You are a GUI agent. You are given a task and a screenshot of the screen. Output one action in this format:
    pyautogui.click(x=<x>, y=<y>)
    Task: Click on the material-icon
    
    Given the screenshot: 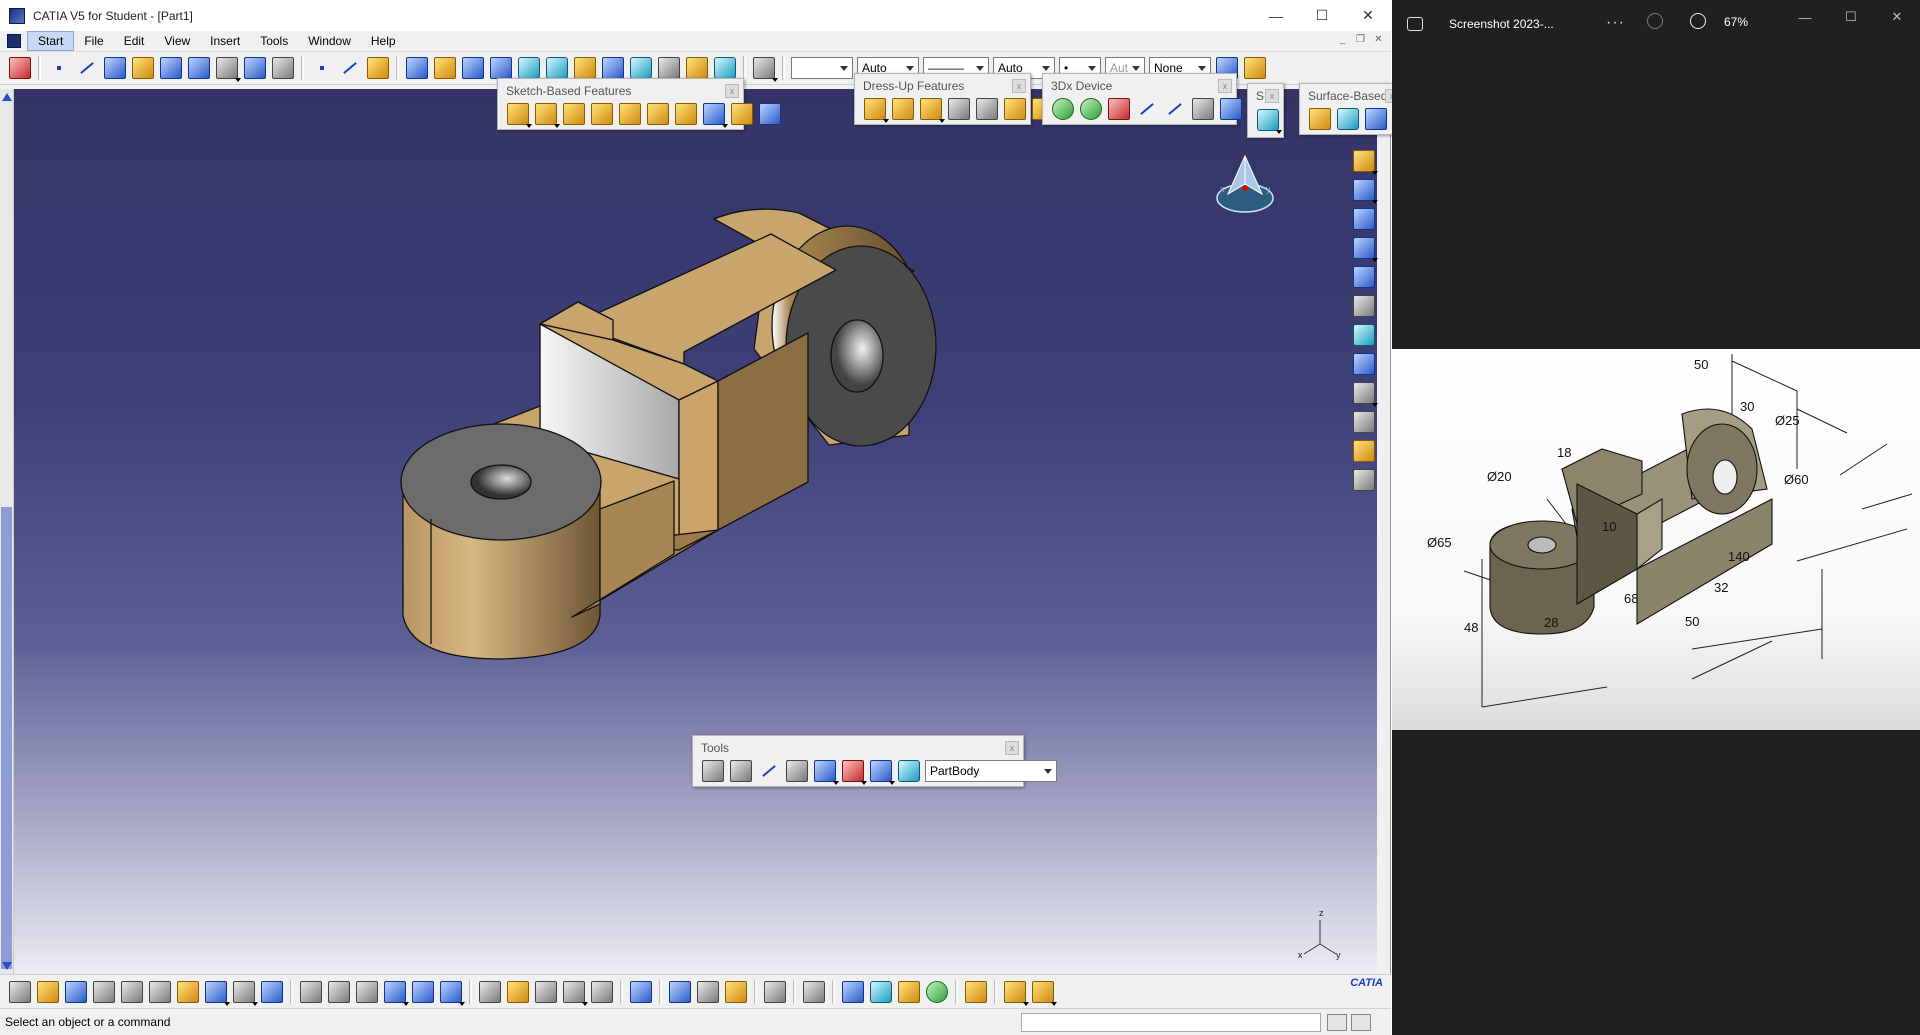 What is the action you would take?
    pyautogui.click(x=1255, y=68)
    